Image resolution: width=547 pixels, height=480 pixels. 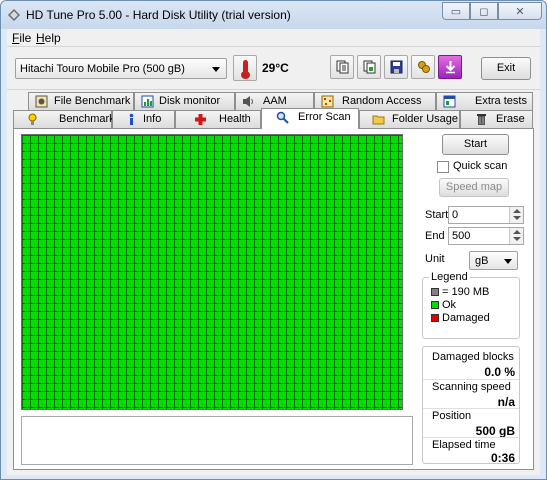 I want to click on caption-buttons: ▭ ◻ ✕, so click(x=492, y=11).